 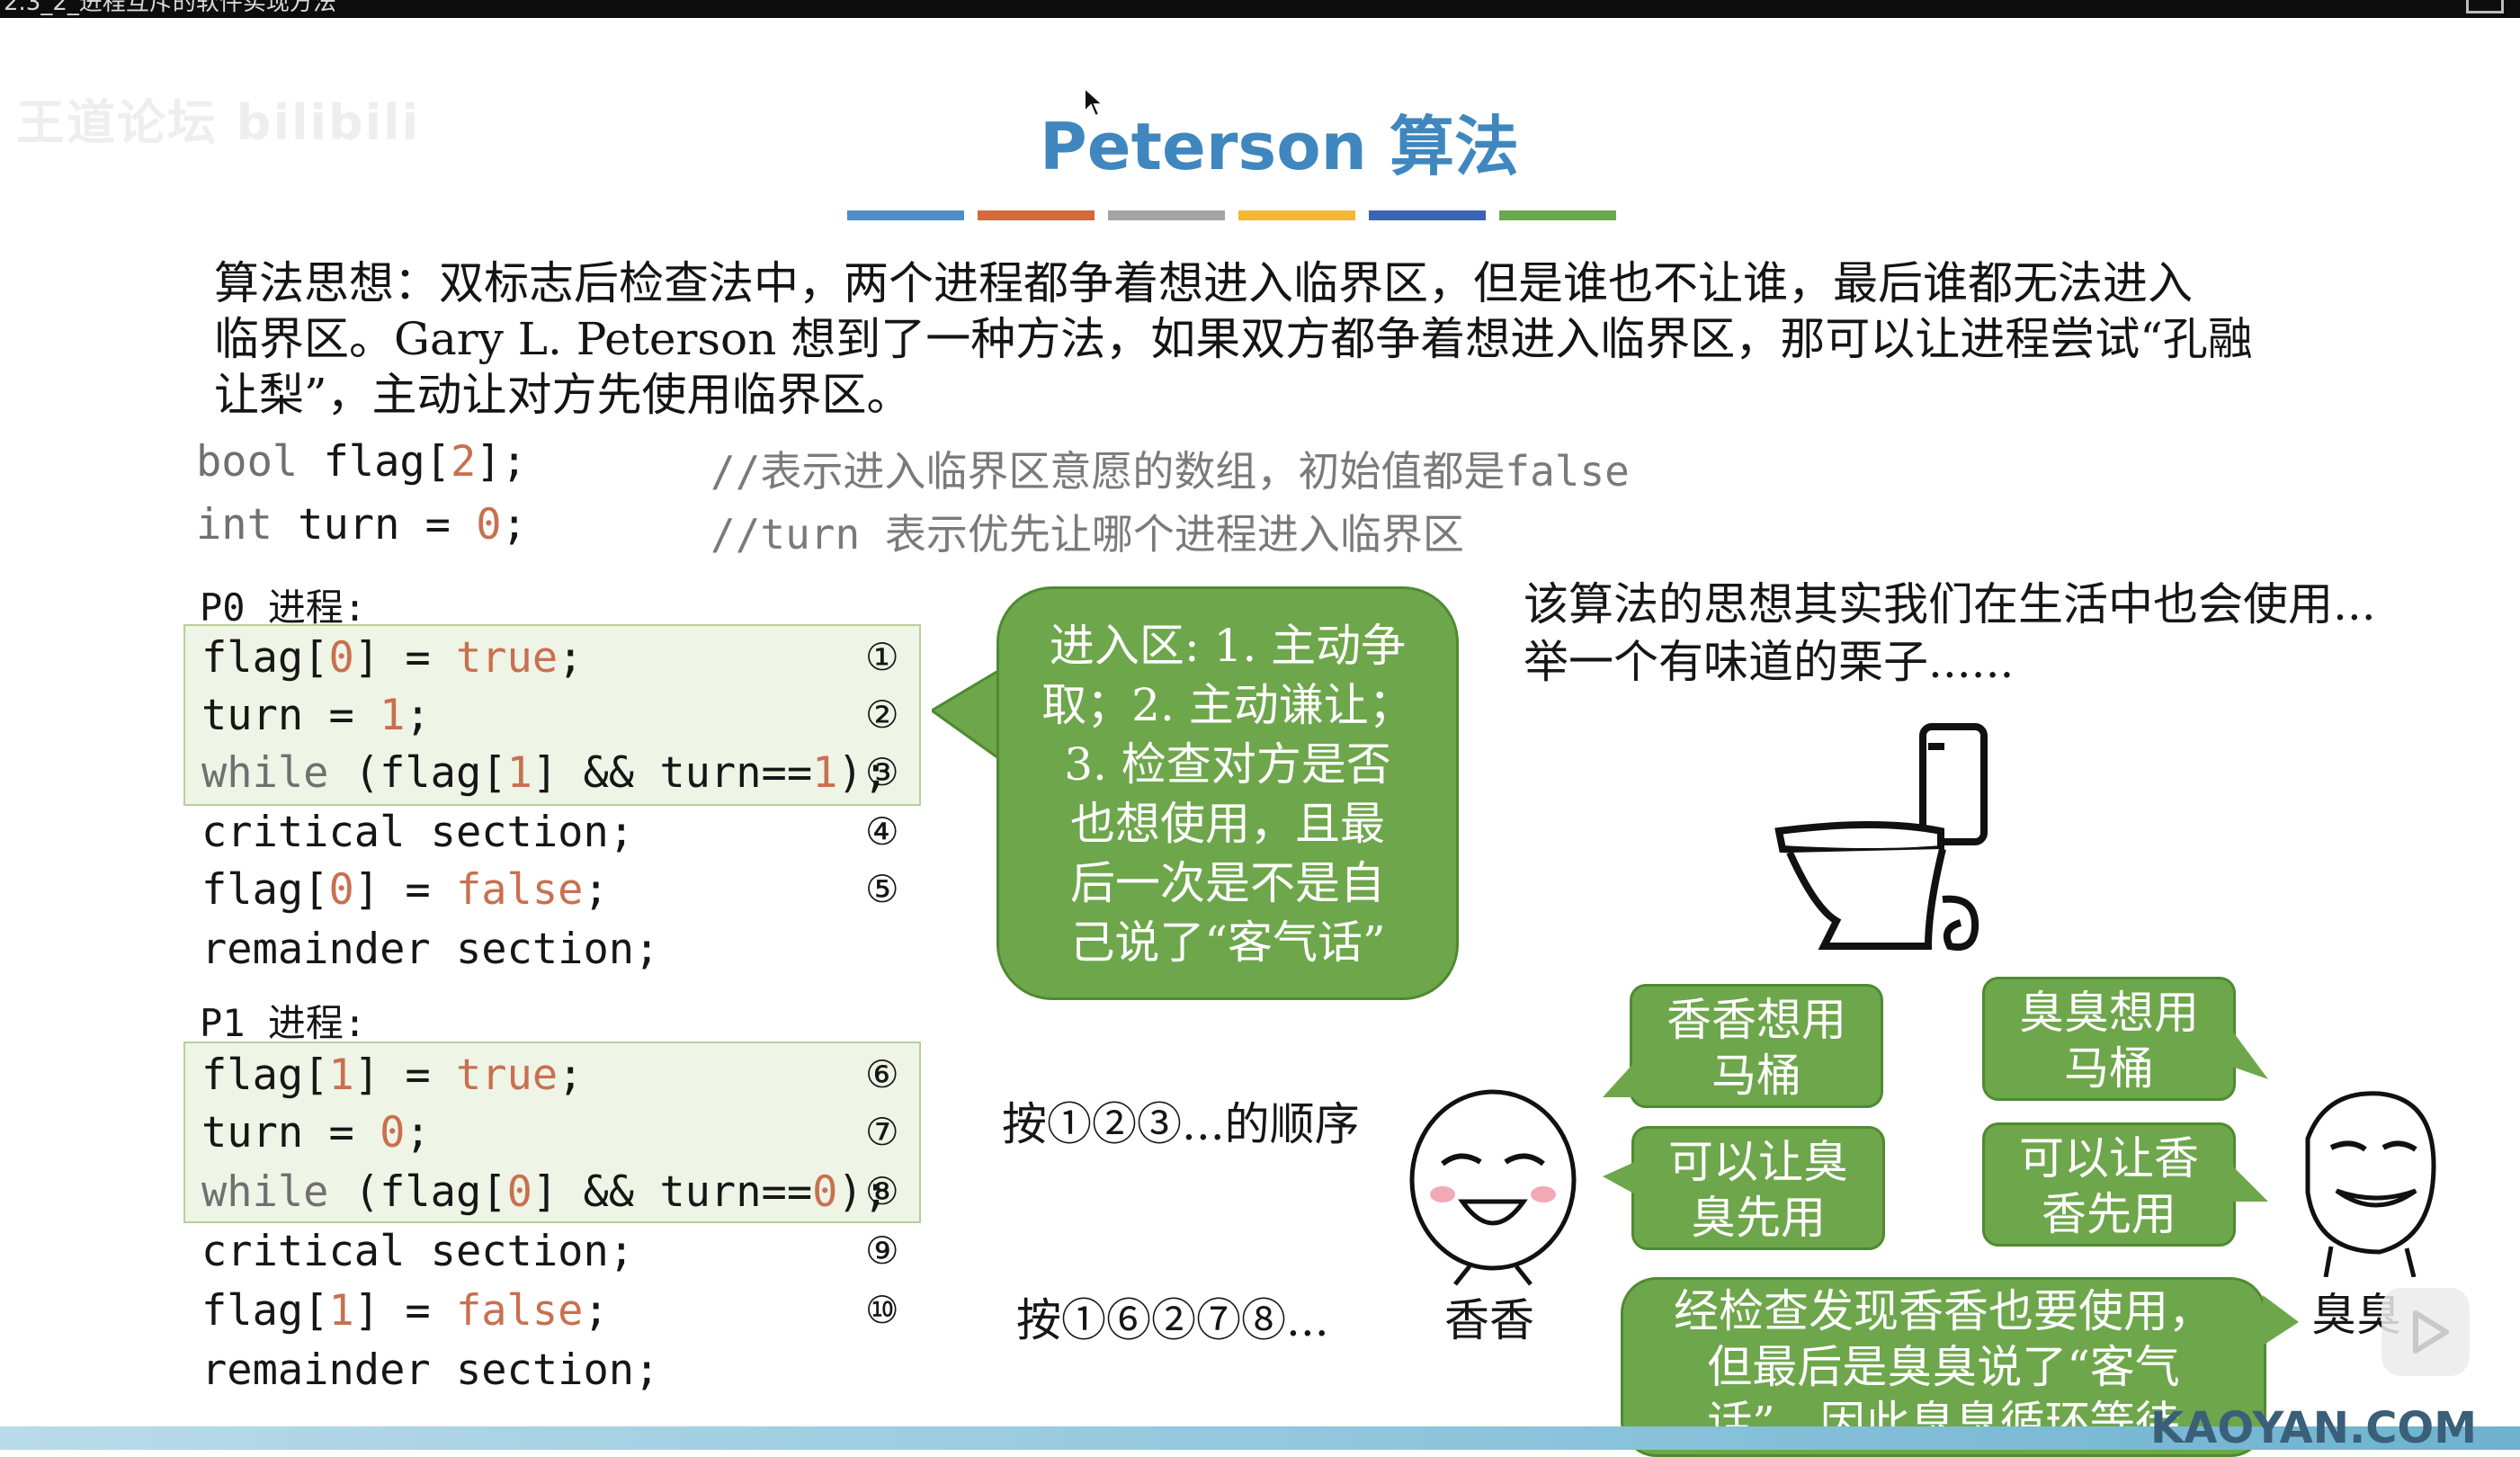 I want to click on mouse-cursor-icon, so click(x=1094, y=102).